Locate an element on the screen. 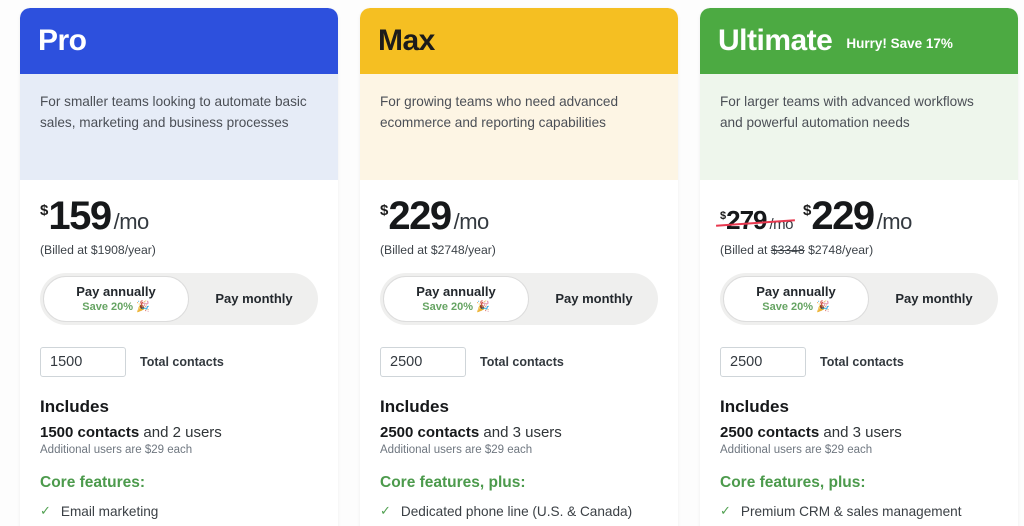 Image resolution: width=1024 pixels, height=526 pixels. includes-line: 1500 contacts and 2 users is located at coordinates (179, 432).